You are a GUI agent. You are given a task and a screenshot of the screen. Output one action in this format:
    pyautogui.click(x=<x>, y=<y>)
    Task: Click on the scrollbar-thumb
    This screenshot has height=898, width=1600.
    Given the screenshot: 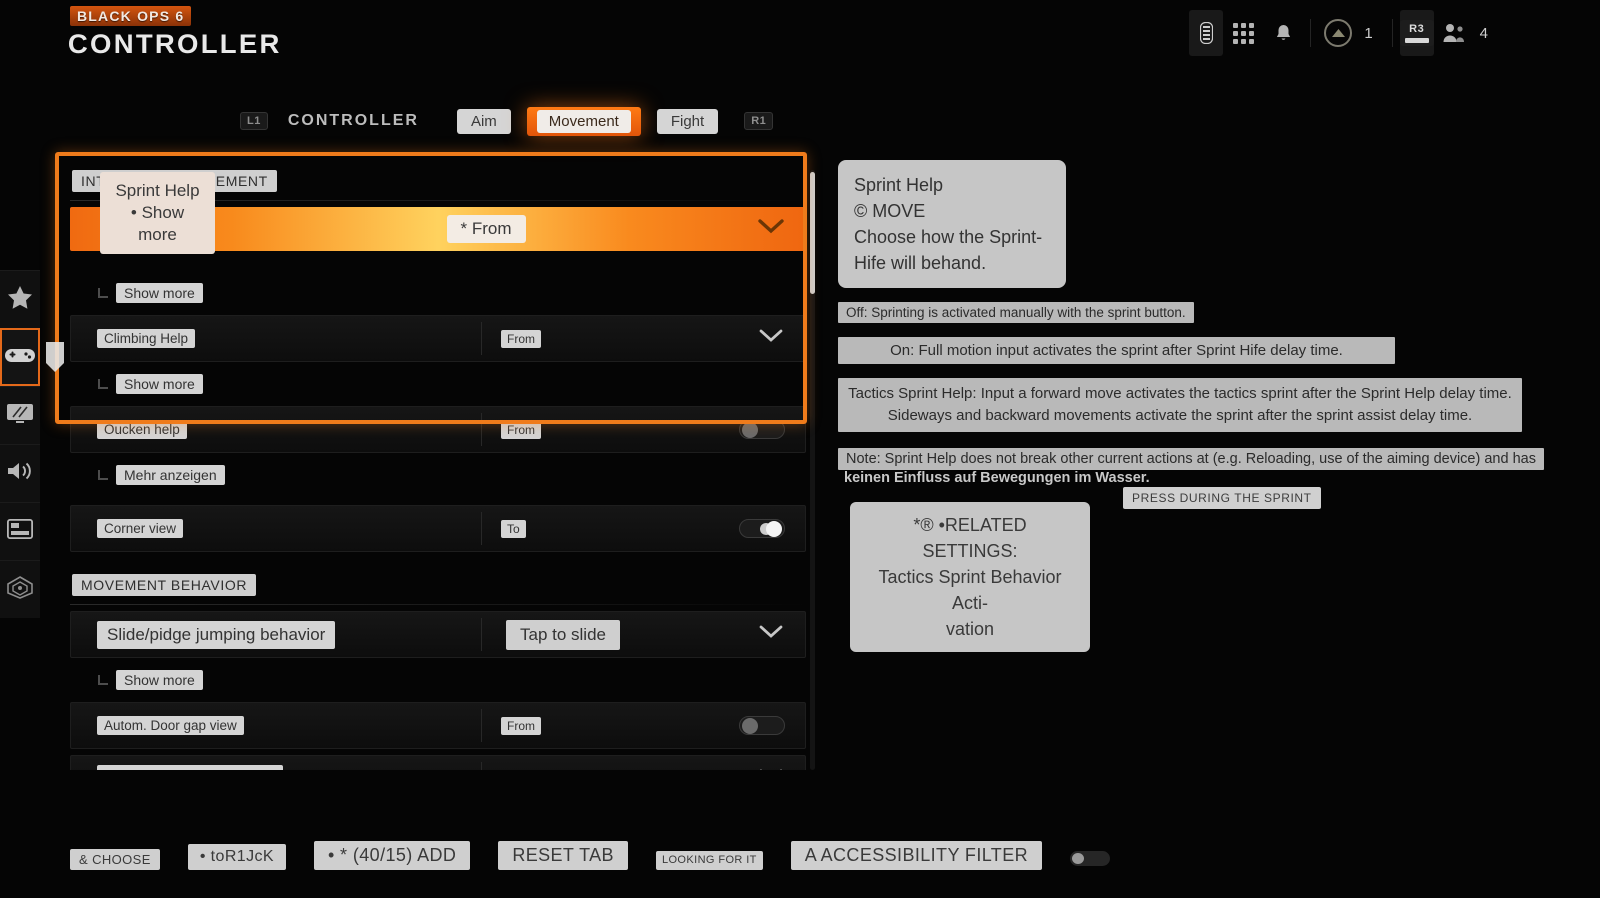 What is the action you would take?
    pyautogui.click(x=812, y=233)
    